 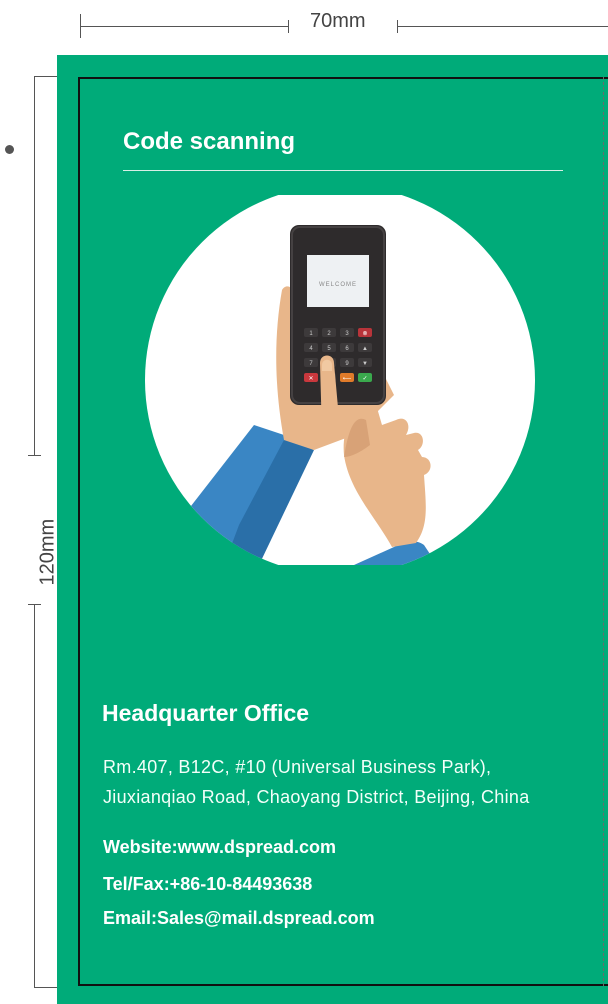 What do you see at coordinates (9, 149) in the screenshot?
I see `marker-dot` at bounding box center [9, 149].